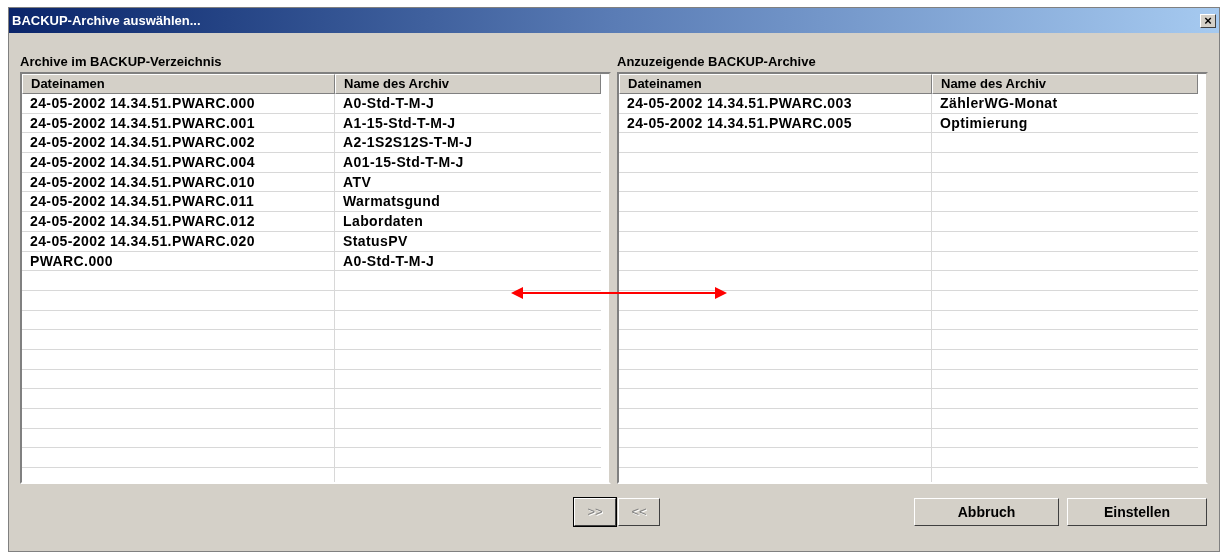  I want to click on panel-label: Archive im BACKUP-Verzeichnis, so click(121, 62).